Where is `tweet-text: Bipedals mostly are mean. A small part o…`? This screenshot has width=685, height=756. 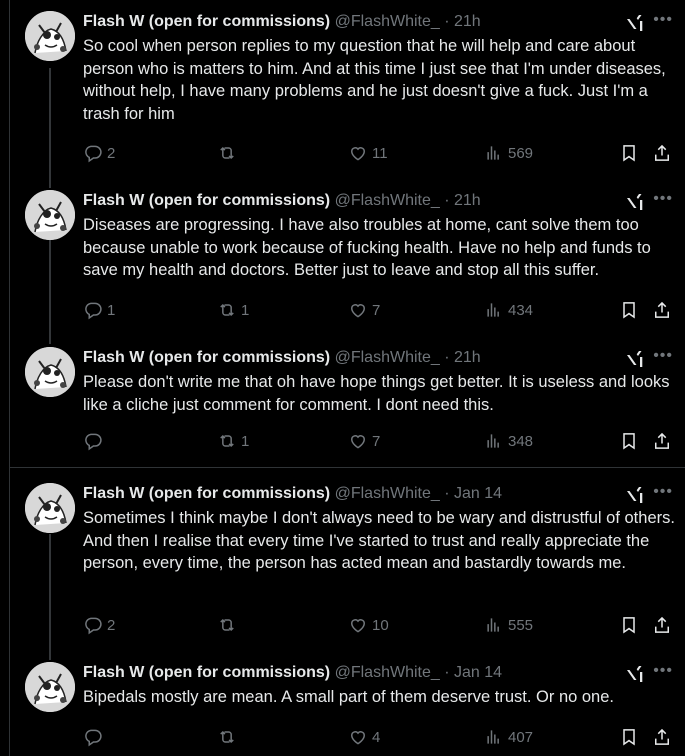 tweet-text: Bipedals mostly are mean. A small part o… is located at coordinates (348, 697).